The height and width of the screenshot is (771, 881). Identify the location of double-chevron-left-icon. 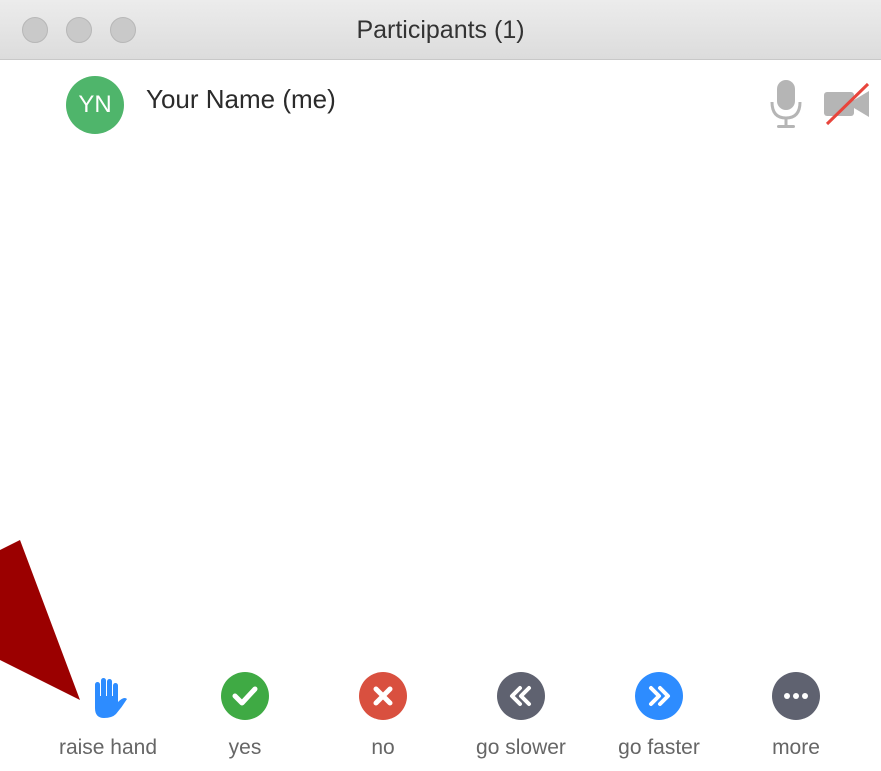
(521, 696).